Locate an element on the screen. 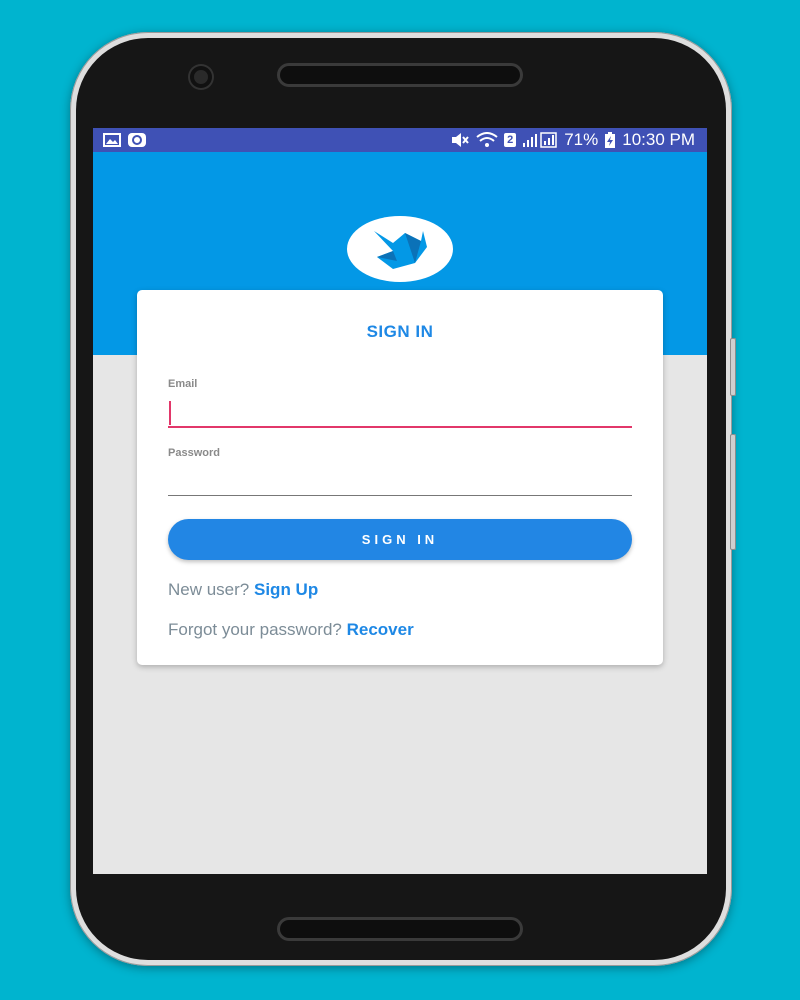 This screenshot has height=1000, width=800. card-title: SIGN IN is located at coordinates (400, 331).